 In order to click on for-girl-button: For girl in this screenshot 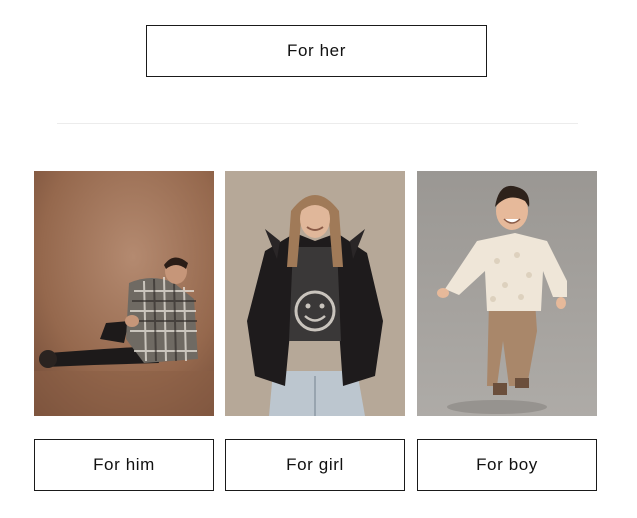, I will do `click(315, 465)`.